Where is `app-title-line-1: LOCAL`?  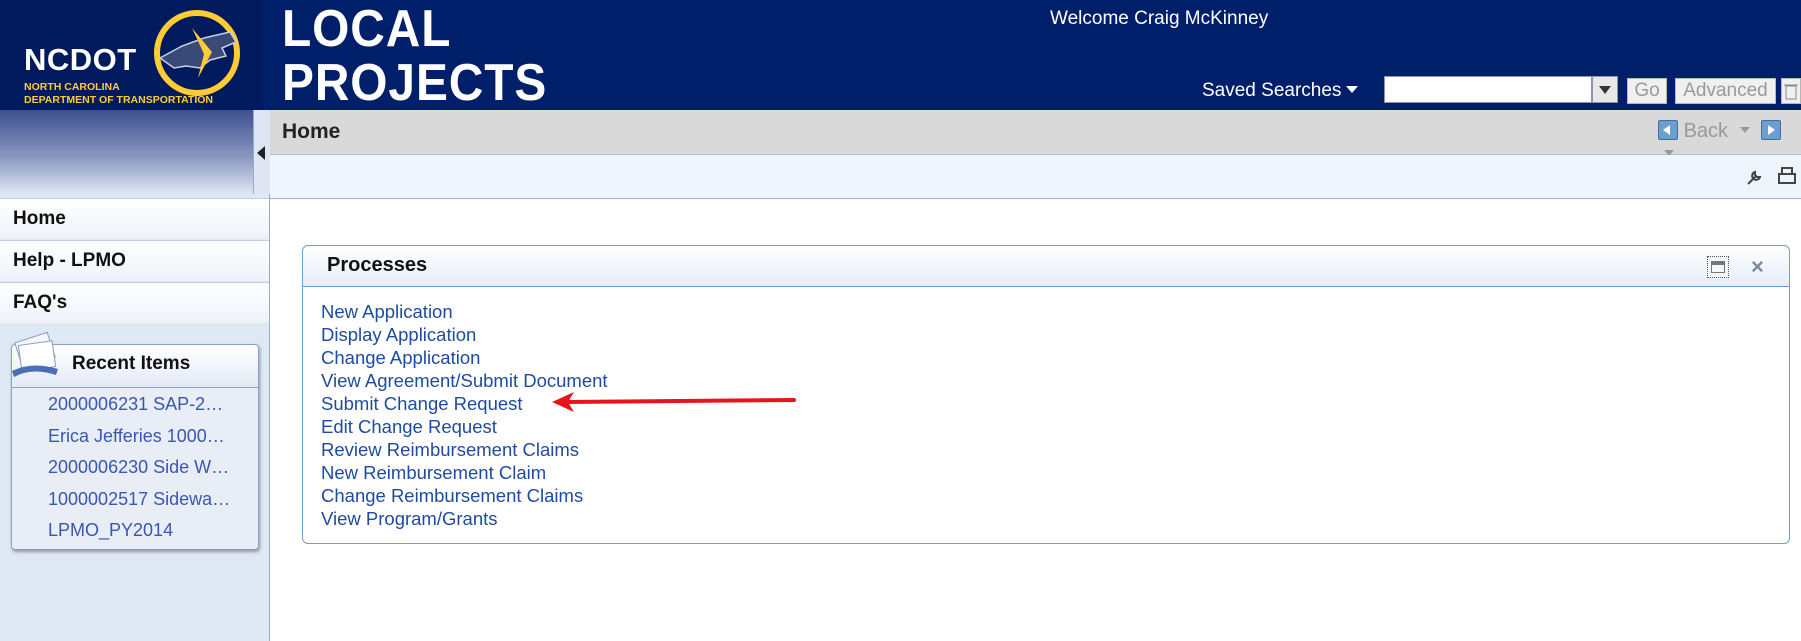
app-title-line-1: LOCAL is located at coordinates (367, 29).